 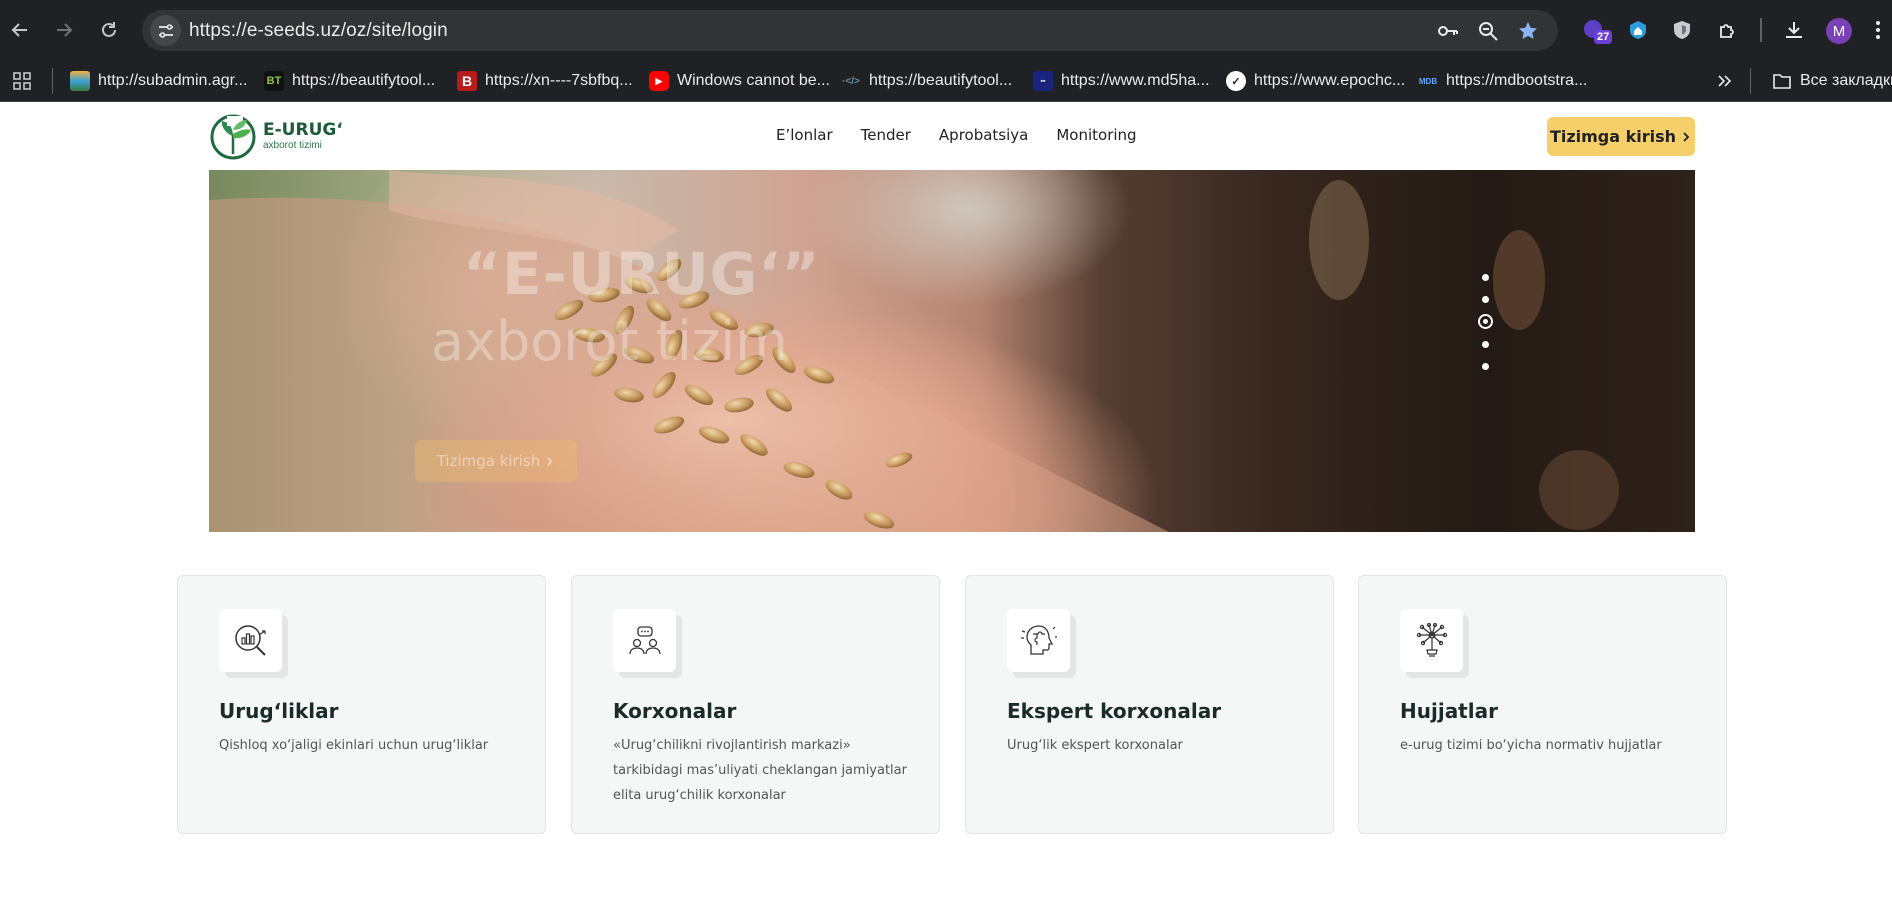 I want to click on bookmarks-overflow-button, so click(x=1724, y=81).